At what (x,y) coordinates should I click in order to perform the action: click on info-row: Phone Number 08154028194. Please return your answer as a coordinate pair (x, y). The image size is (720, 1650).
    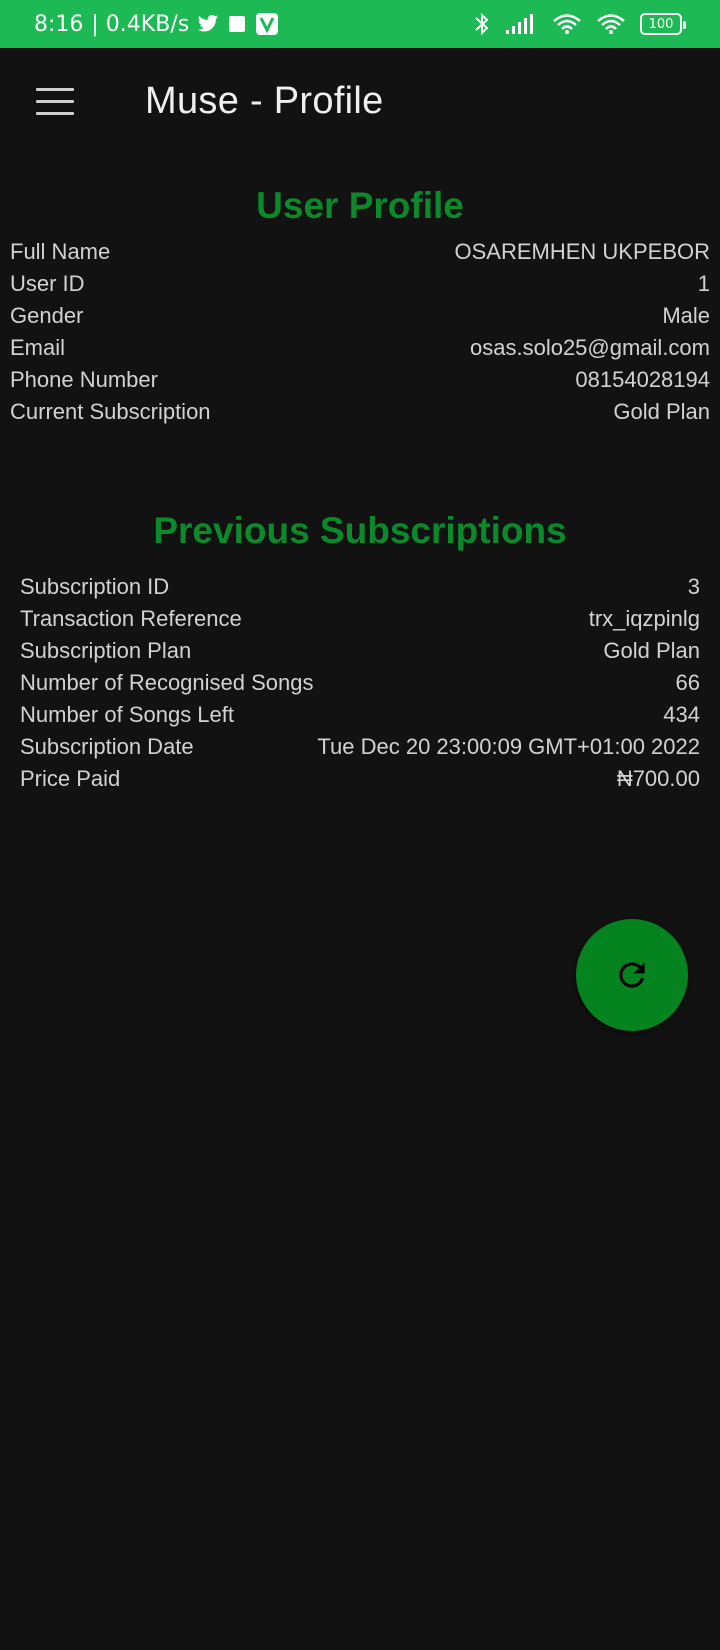
    Looking at the image, I should click on (360, 380).